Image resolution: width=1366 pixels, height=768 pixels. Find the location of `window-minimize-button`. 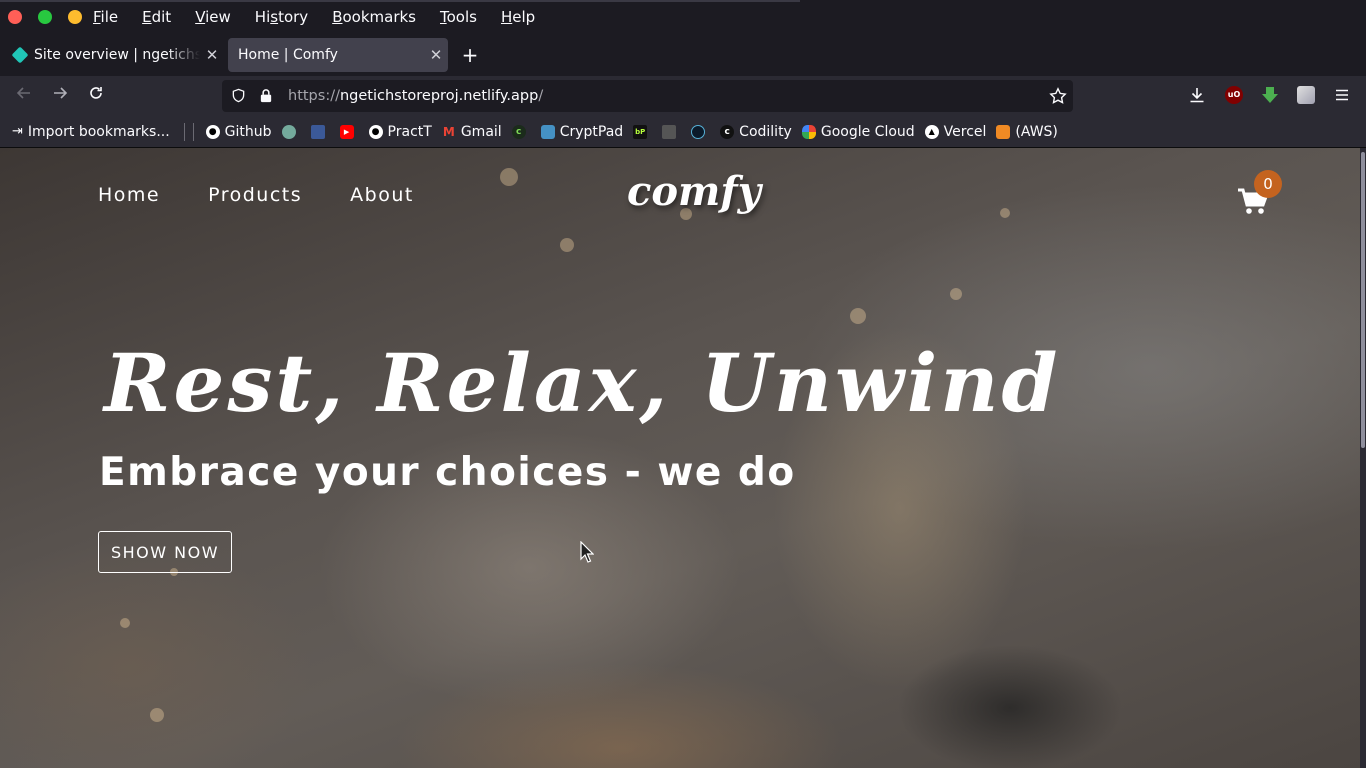

window-minimize-button is located at coordinates (75, 17).